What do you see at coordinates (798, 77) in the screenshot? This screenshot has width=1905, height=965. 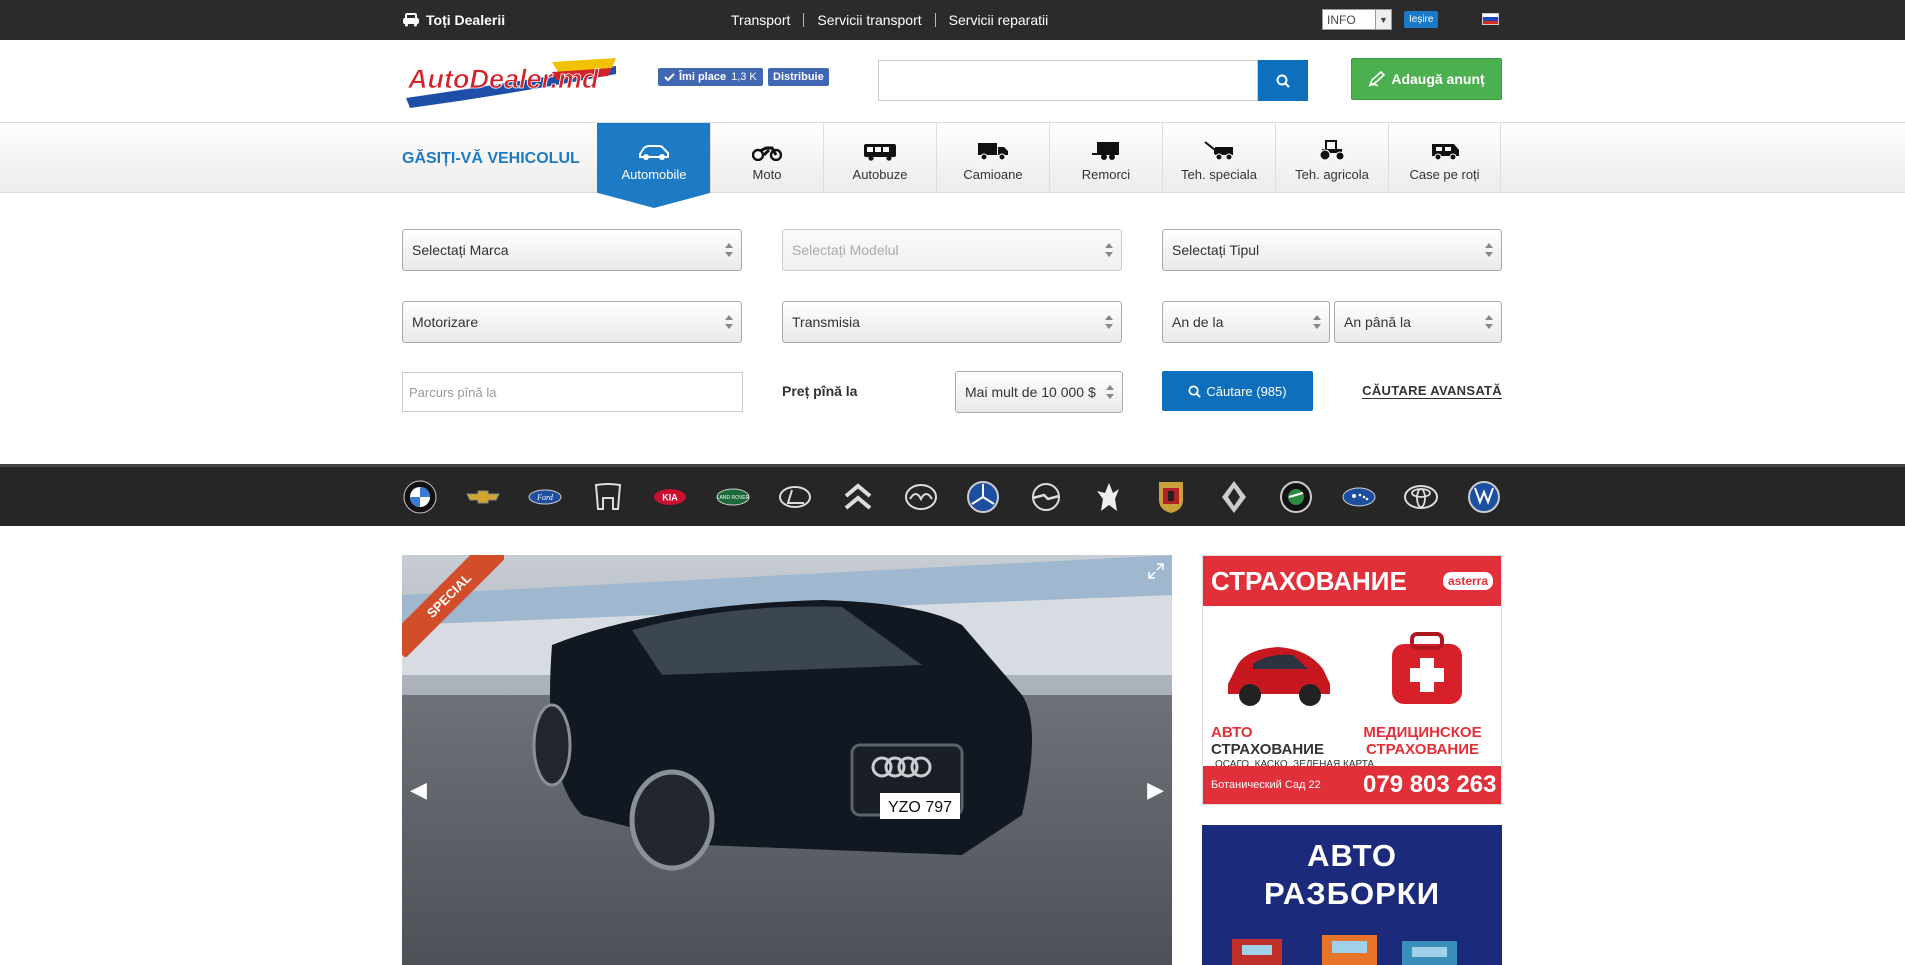 I see `fb-share-button: Distribuie` at bounding box center [798, 77].